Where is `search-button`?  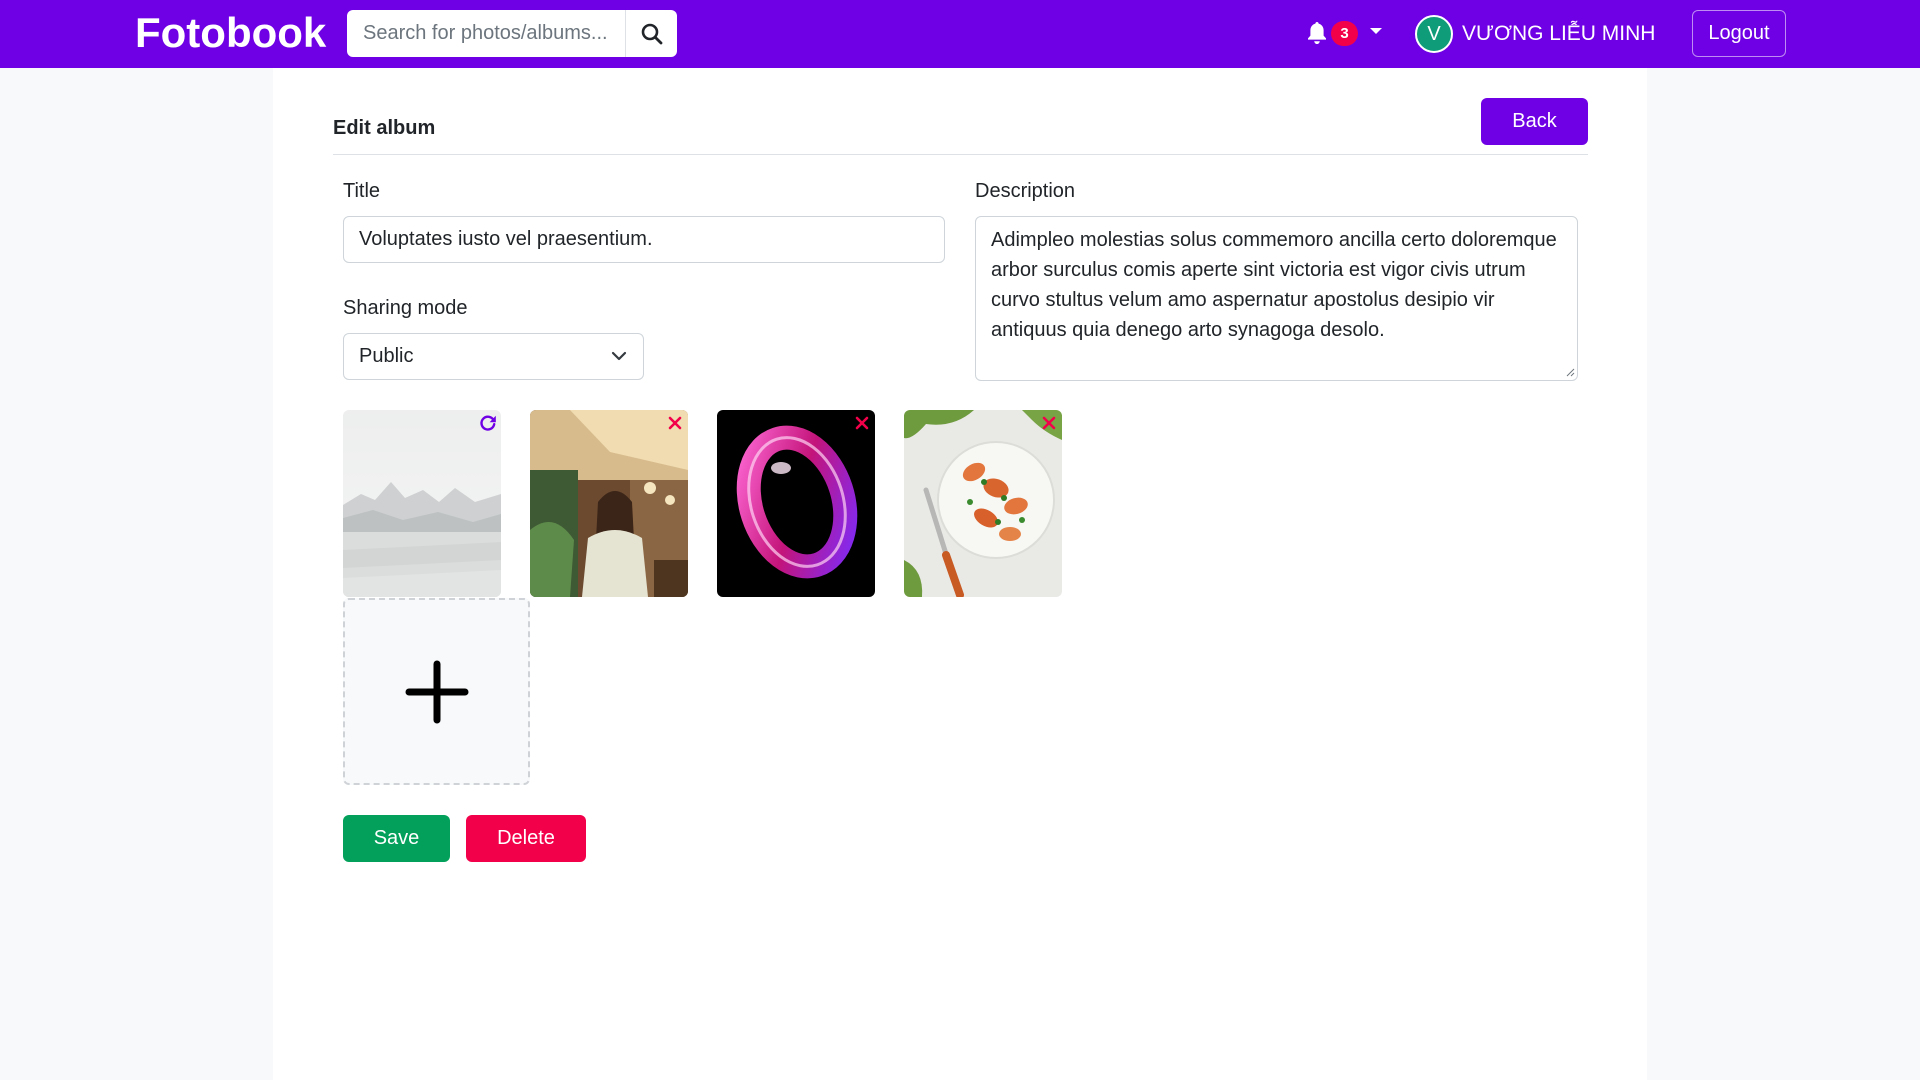
search-button is located at coordinates (651, 33).